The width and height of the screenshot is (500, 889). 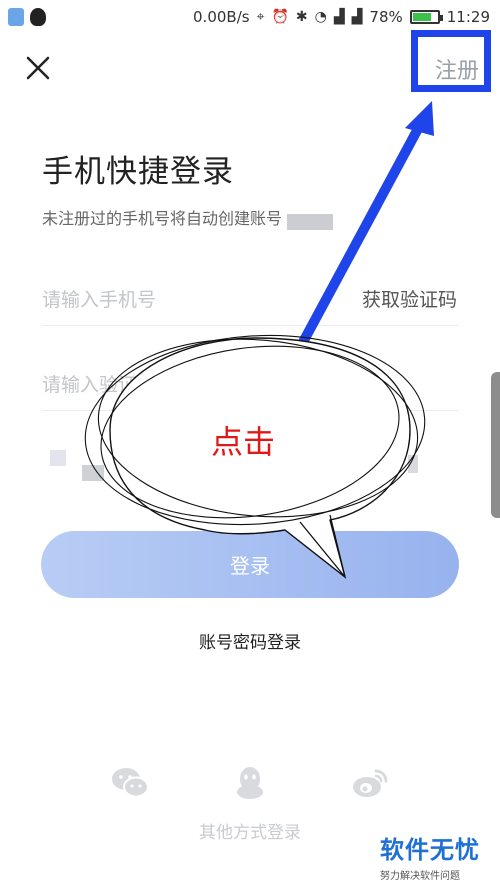 I want to click on annotation-arrow-shaft, so click(x=354, y=247).